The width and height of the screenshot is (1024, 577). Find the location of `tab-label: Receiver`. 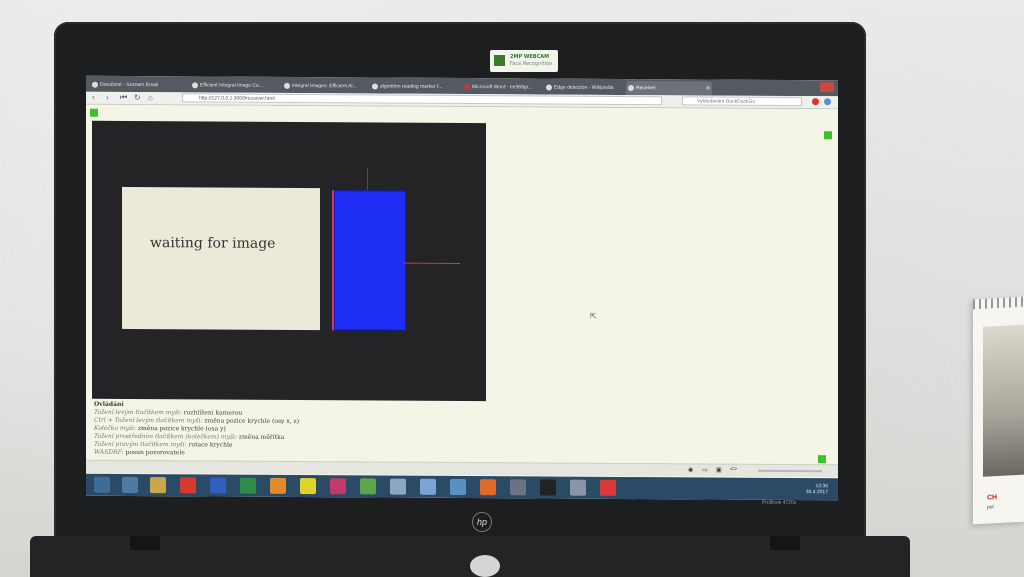

tab-label: Receiver is located at coordinates (646, 88).